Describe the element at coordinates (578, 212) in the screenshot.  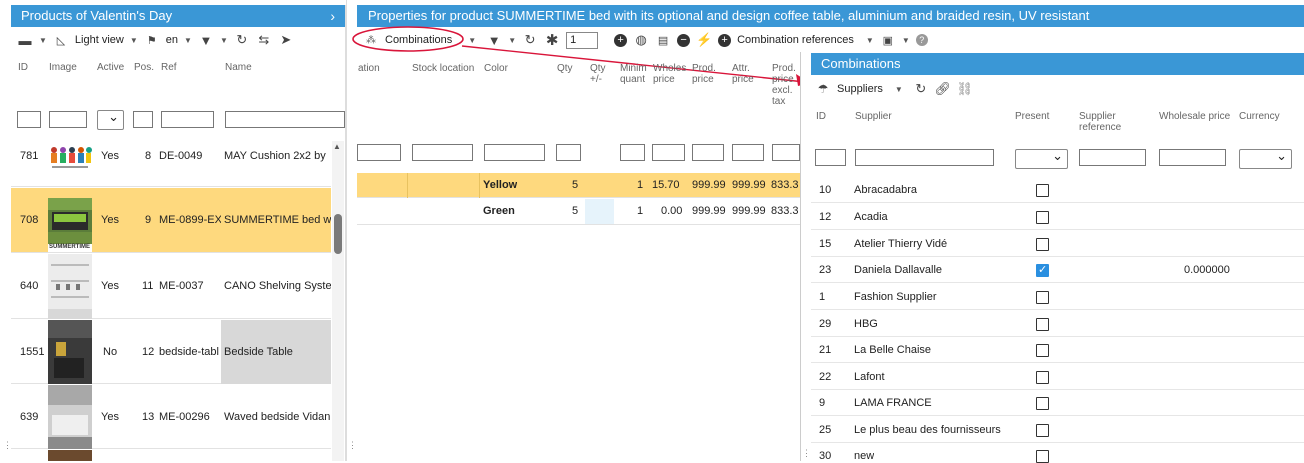
I see `combination-row: Green 5 1 0.00 999.99 999.99 833.3` at that location.